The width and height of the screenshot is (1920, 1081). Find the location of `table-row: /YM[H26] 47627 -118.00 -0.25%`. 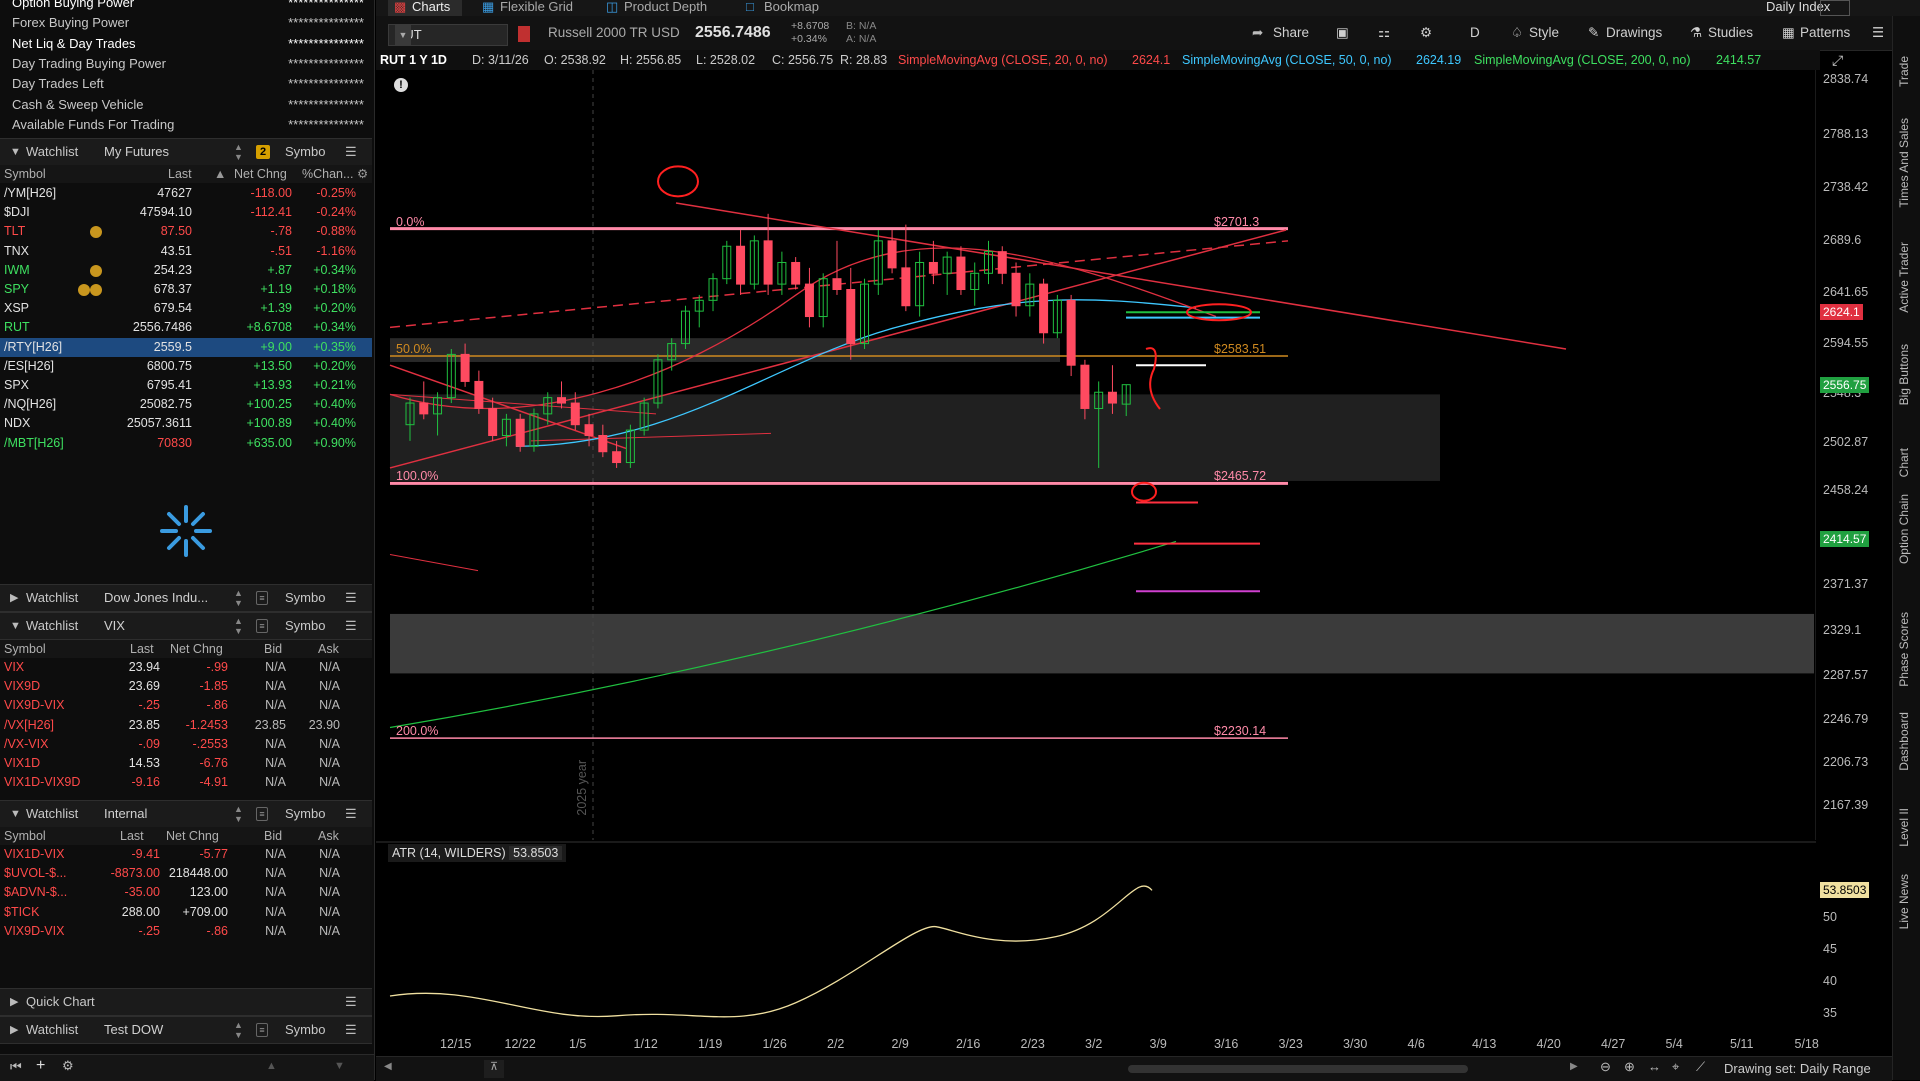

table-row: /YM[H26] 47627 -118.00 -0.25% is located at coordinates (186, 193).